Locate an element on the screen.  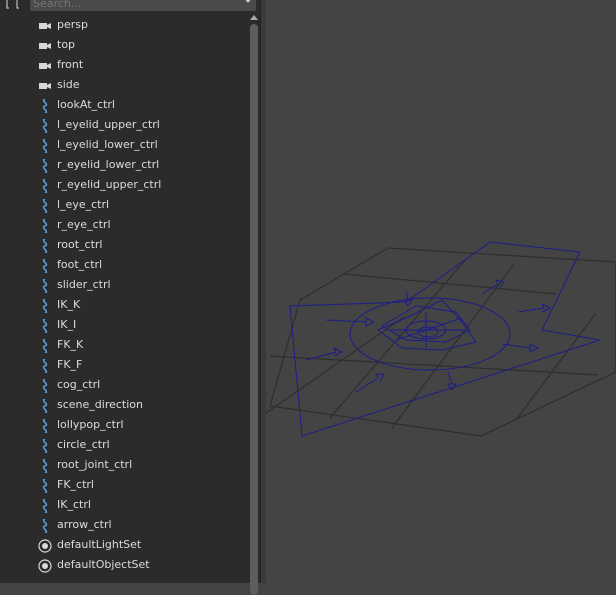
outliner-item: r_eyelid_upper_ctrl is located at coordinates (124, 185).